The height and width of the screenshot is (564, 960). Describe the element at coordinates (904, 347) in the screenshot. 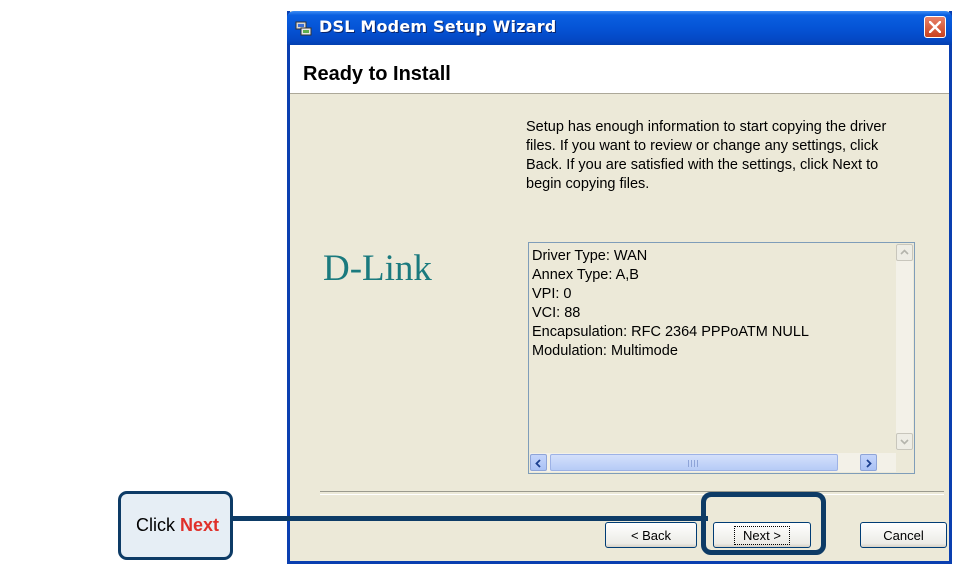

I see `vertical-scrollbar` at that location.